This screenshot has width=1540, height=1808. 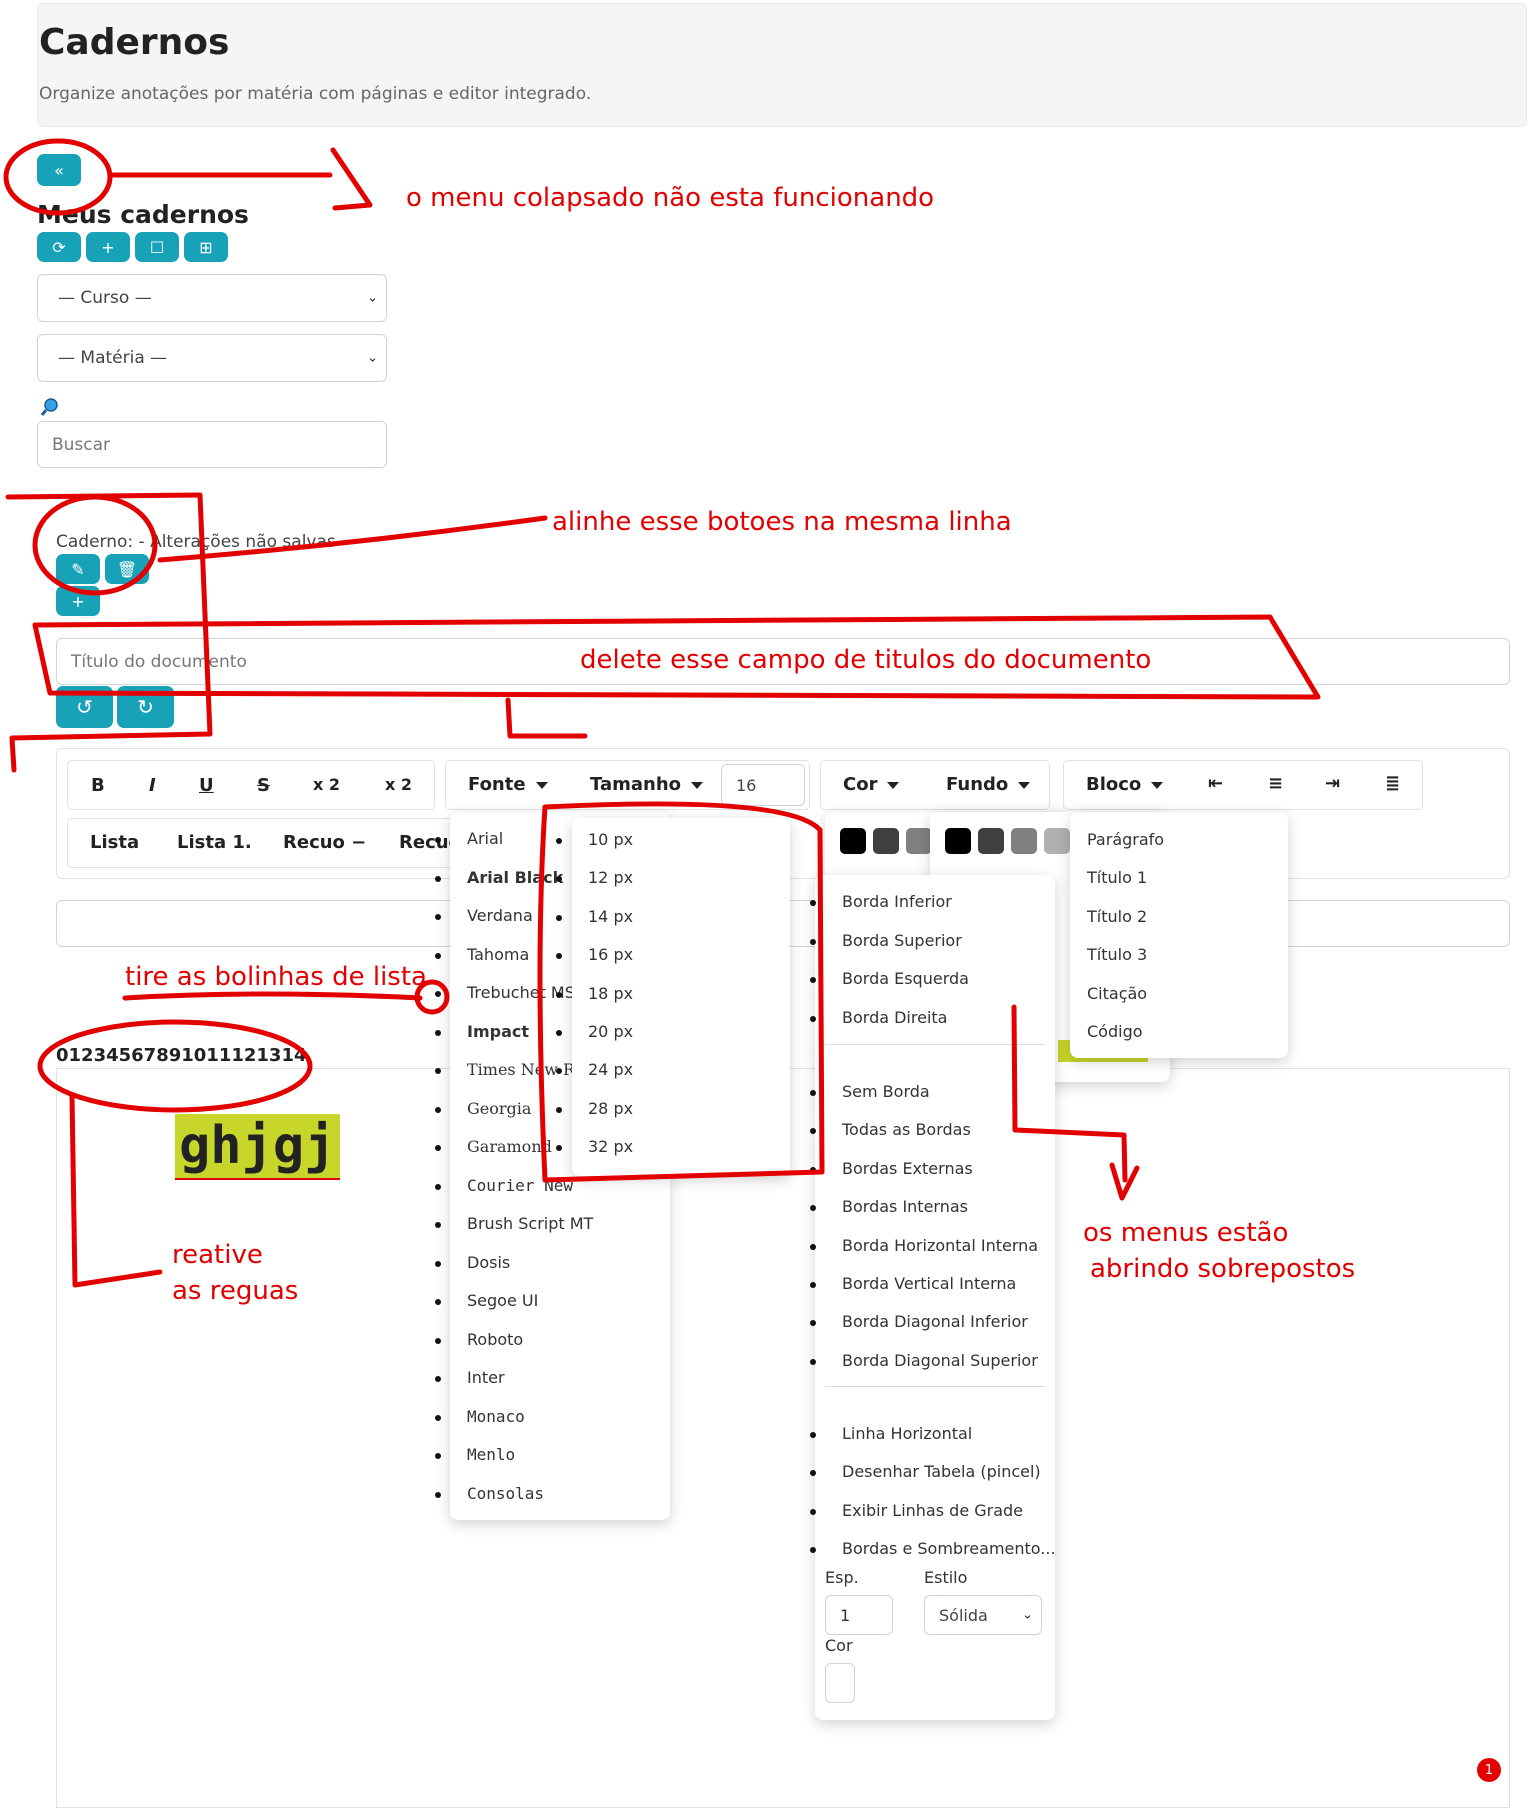 I want to click on annotation-menu: o menu colapsado não esta funcionando, so click(x=670, y=198).